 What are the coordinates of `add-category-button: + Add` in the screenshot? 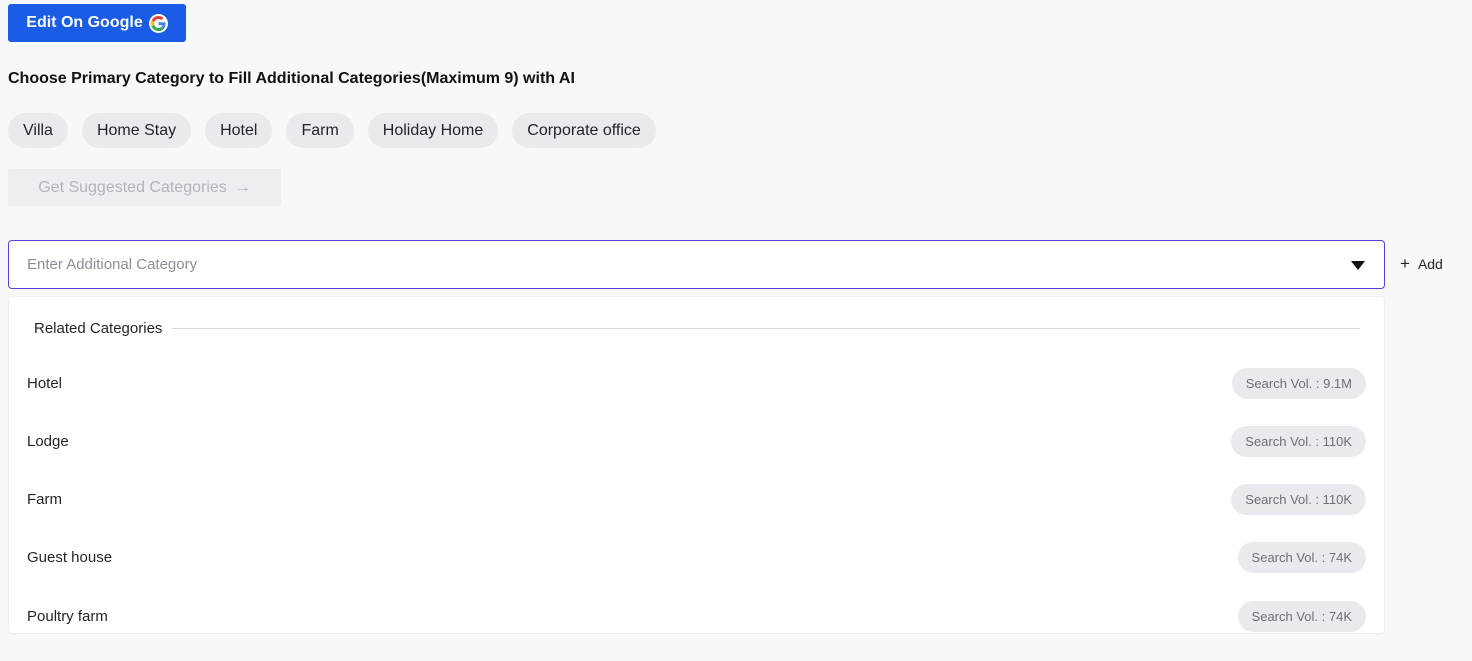 It's located at (1421, 264).